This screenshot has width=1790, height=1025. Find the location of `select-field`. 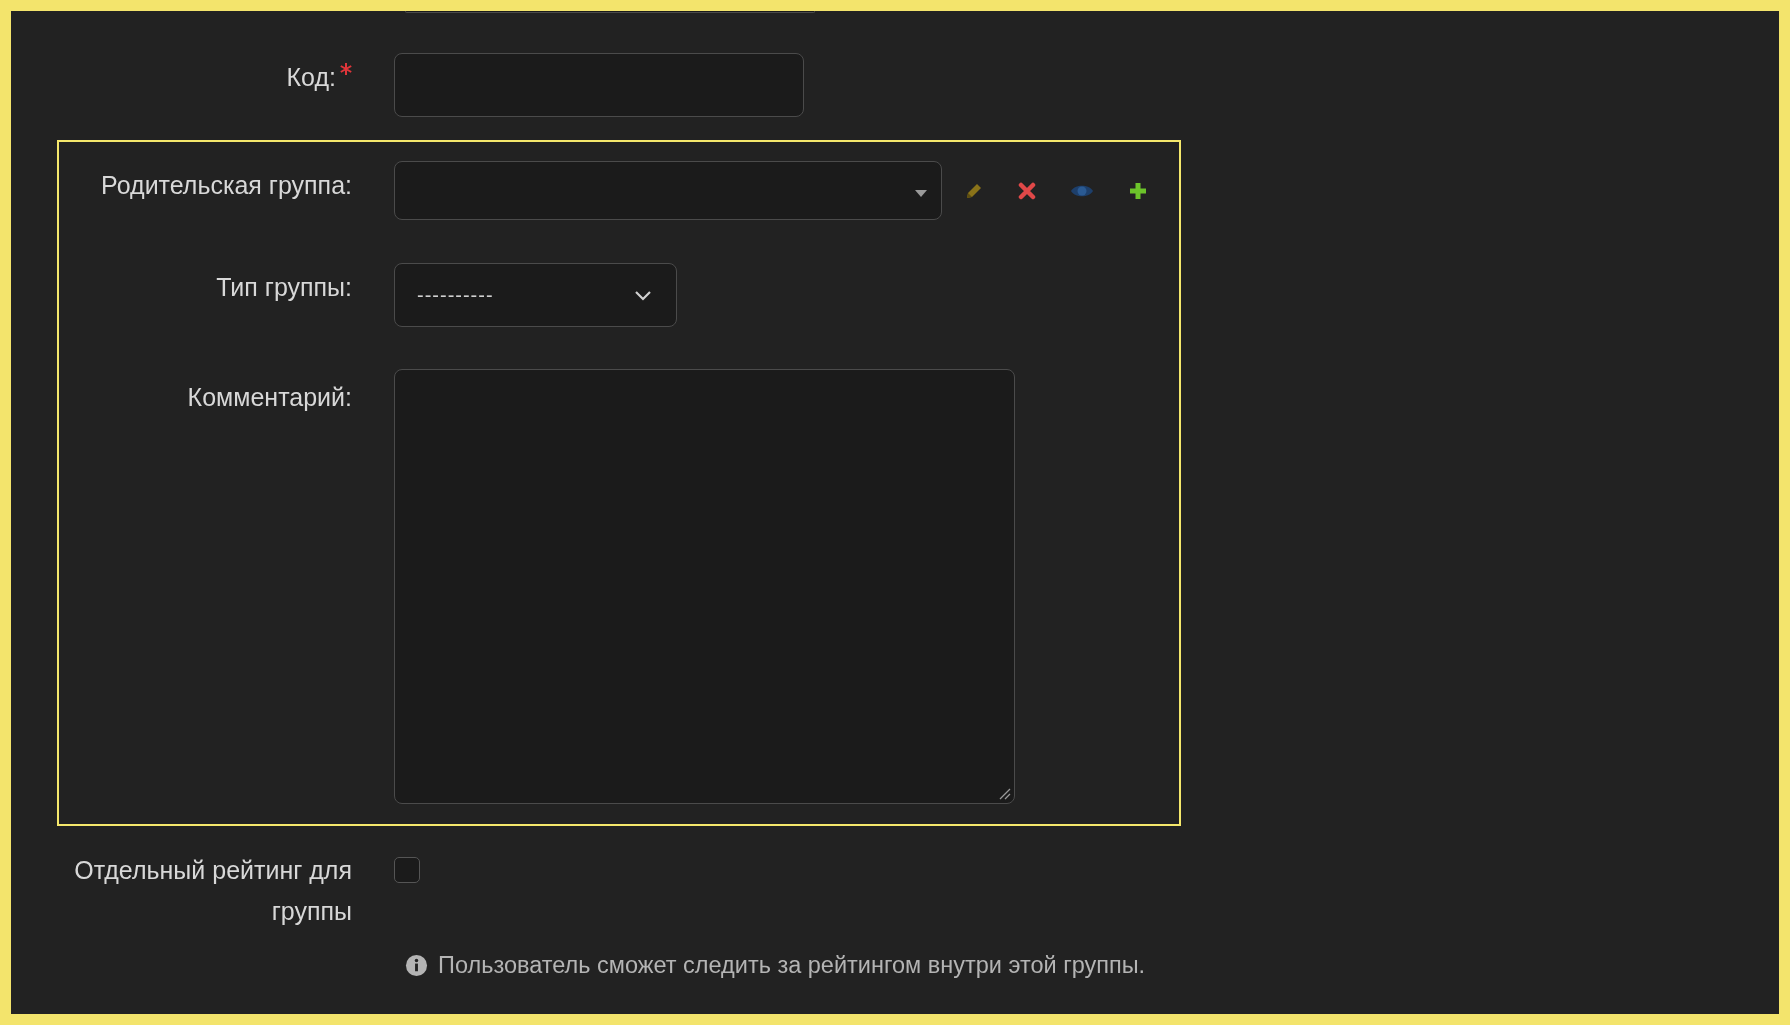

select-field is located at coordinates (668, 190).